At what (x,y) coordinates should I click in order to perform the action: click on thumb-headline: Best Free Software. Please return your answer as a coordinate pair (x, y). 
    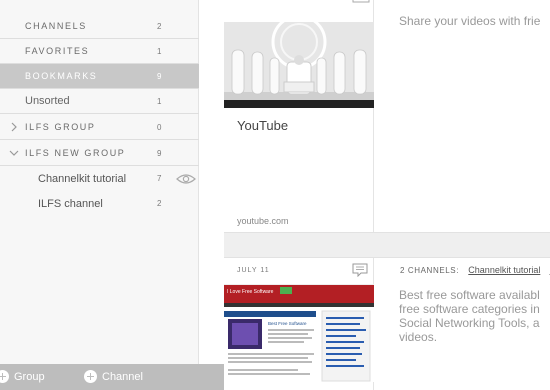
    Looking at the image, I should click on (287, 323).